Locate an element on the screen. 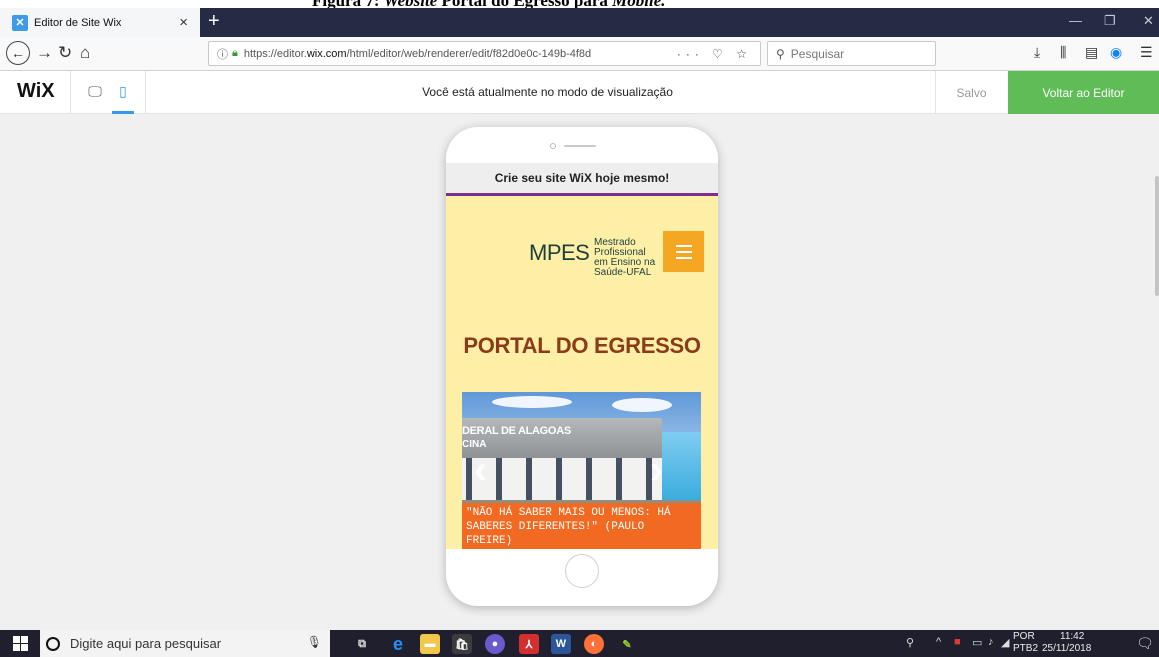  volume-icon: ♪ is located at coordinates (991, 642).